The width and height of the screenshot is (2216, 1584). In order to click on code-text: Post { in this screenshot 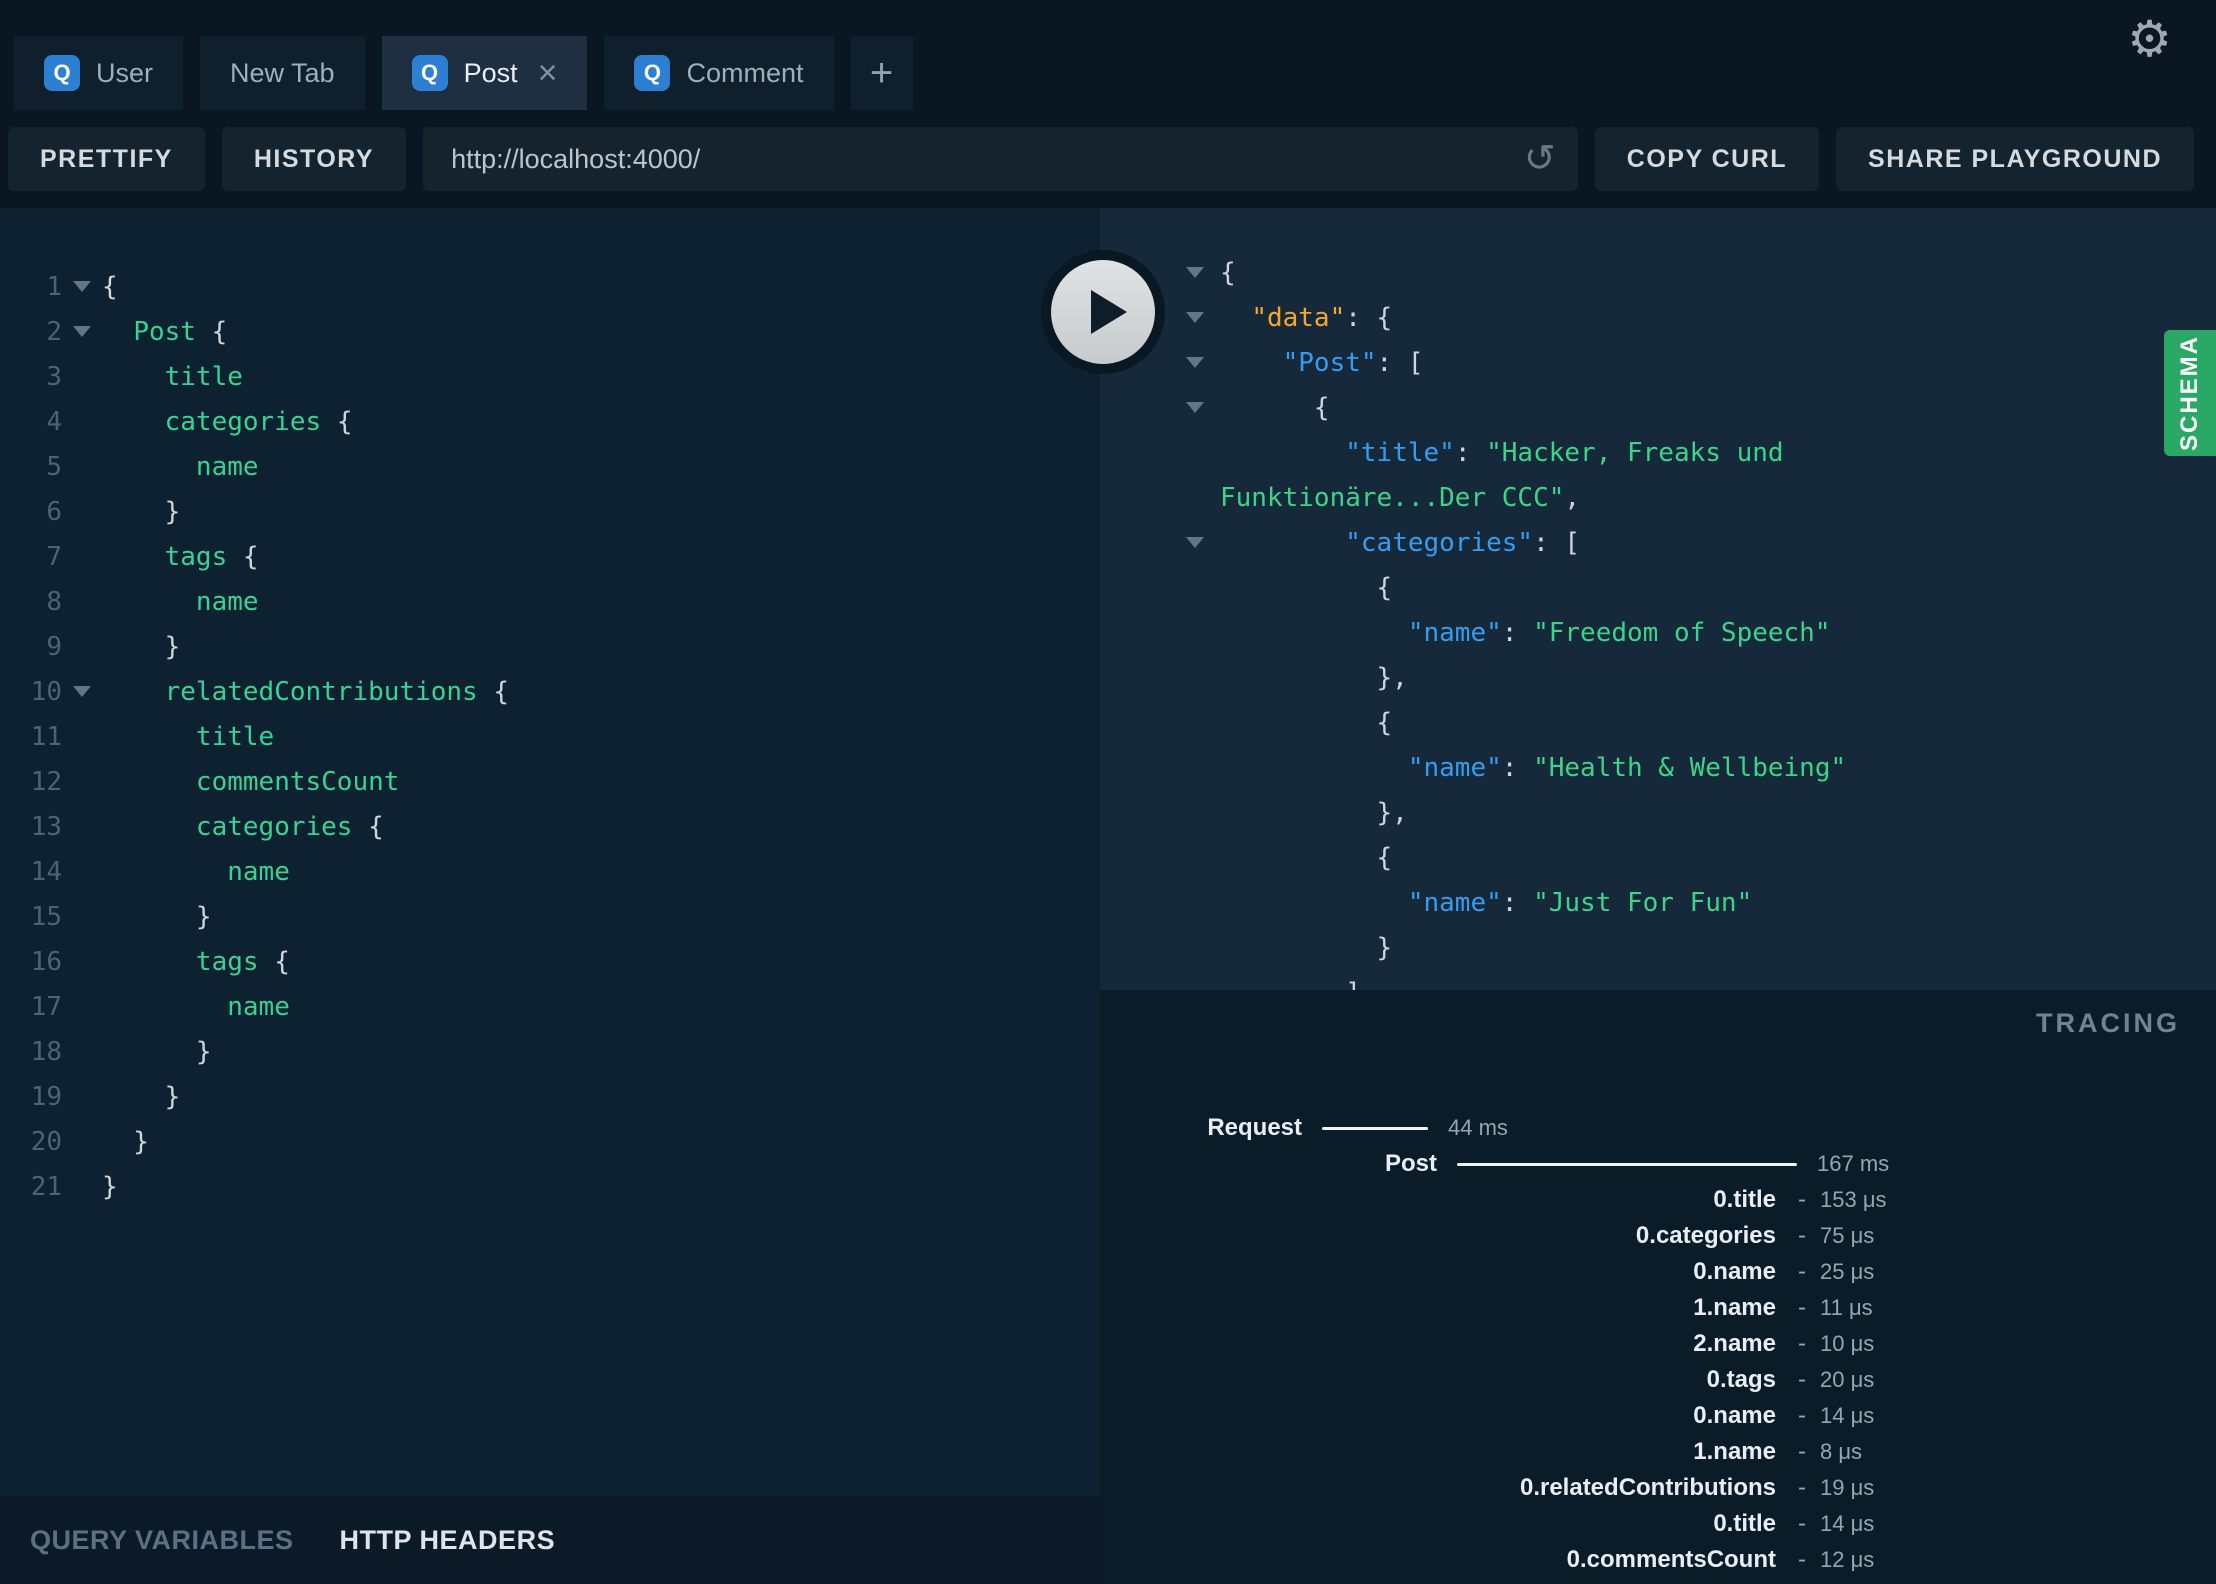, I will do `click(180, 331)`.